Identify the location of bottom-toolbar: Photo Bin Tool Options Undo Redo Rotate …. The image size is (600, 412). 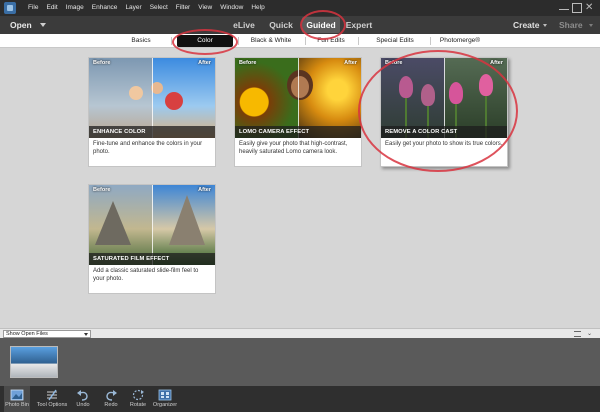
(300, 399).